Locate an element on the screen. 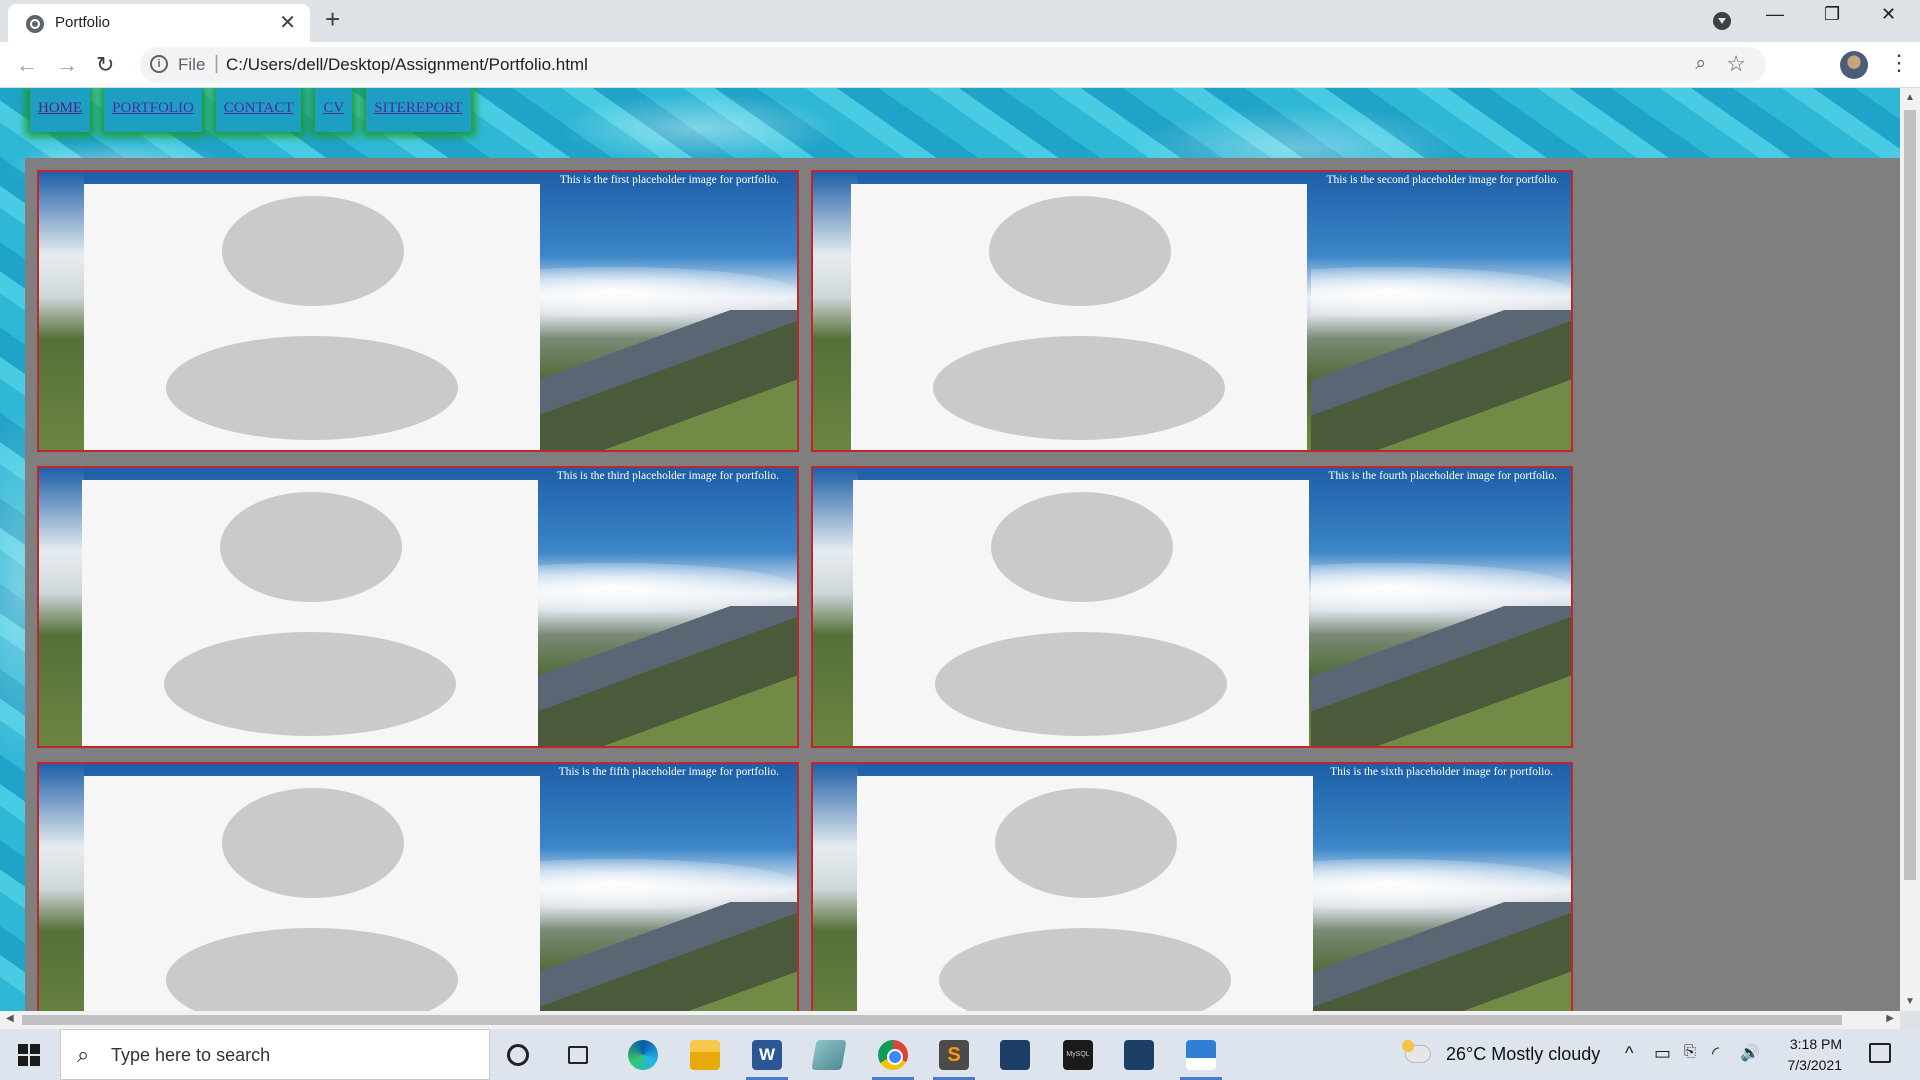 Image resolution: width=1920 pixels, height=1080 pixels. horizontal-scroll-thumb is located at coordinates (932, 1020).